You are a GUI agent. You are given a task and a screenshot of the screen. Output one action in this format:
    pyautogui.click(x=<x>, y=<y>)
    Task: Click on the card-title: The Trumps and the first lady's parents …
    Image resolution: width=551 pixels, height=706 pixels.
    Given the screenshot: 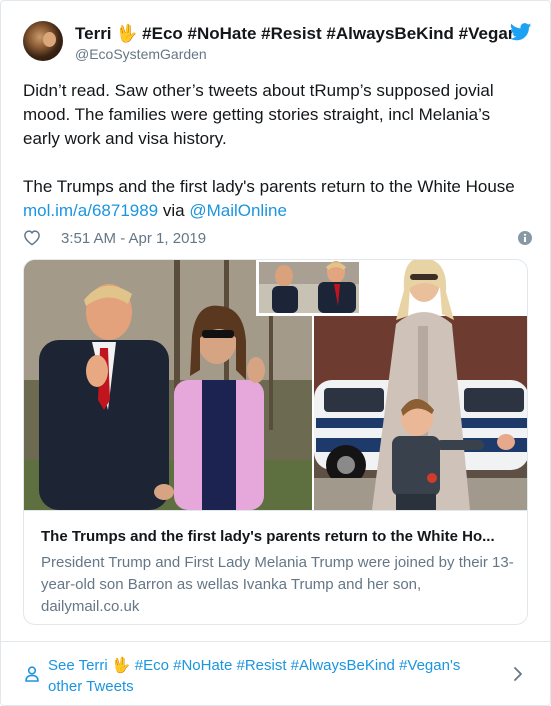 What is the action you would take?
    pyautogui.click(x=278, y=536)
    